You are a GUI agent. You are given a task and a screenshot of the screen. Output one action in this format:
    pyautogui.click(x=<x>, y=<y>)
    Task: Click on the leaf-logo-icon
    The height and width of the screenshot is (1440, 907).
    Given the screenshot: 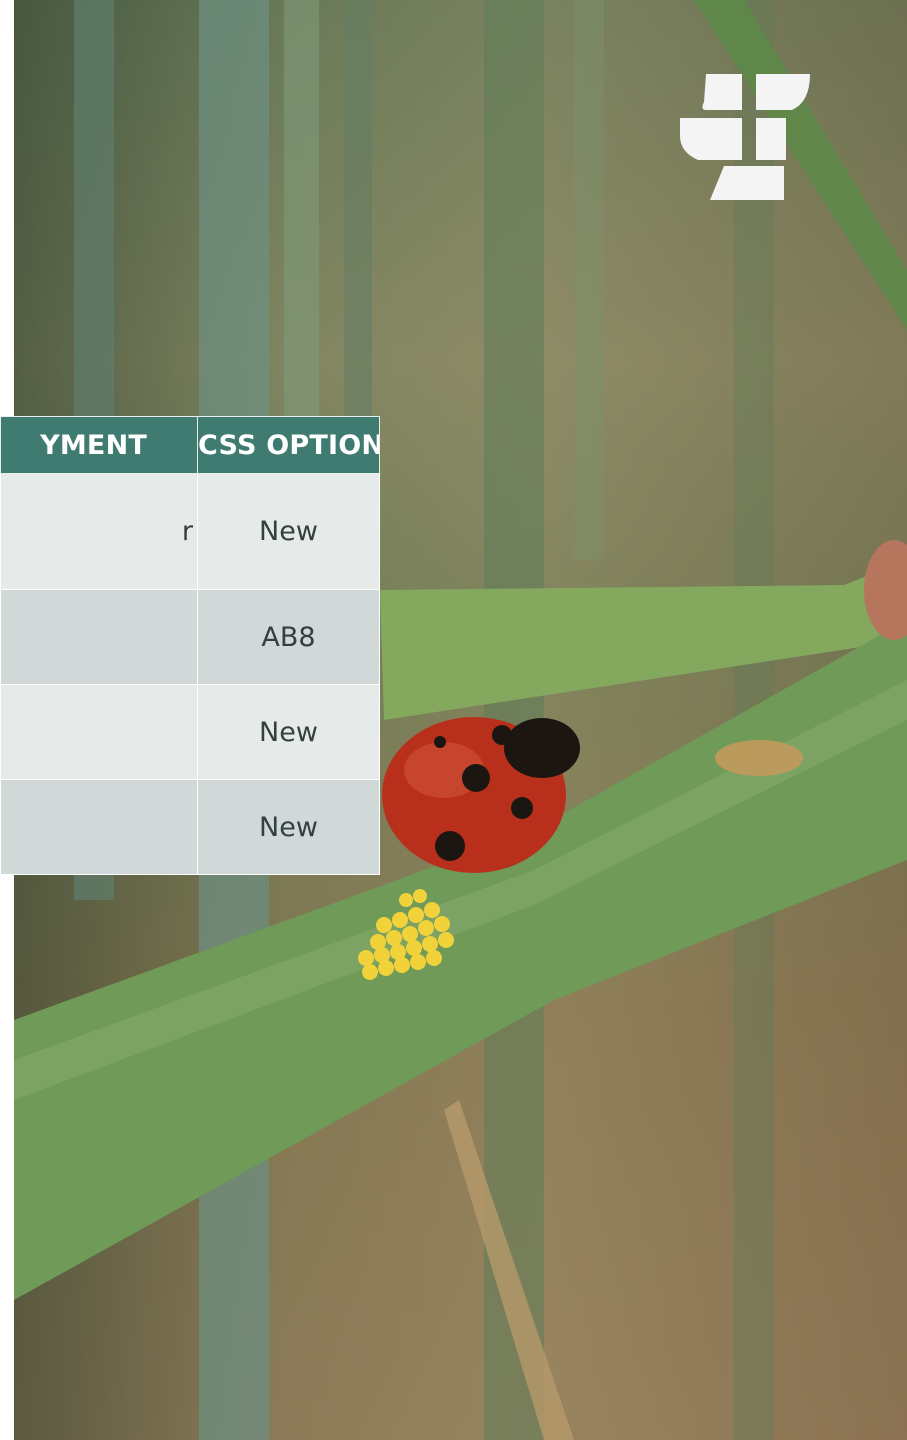 What is the action you would take?
    pyautogui.click(x=745, y=137)
    